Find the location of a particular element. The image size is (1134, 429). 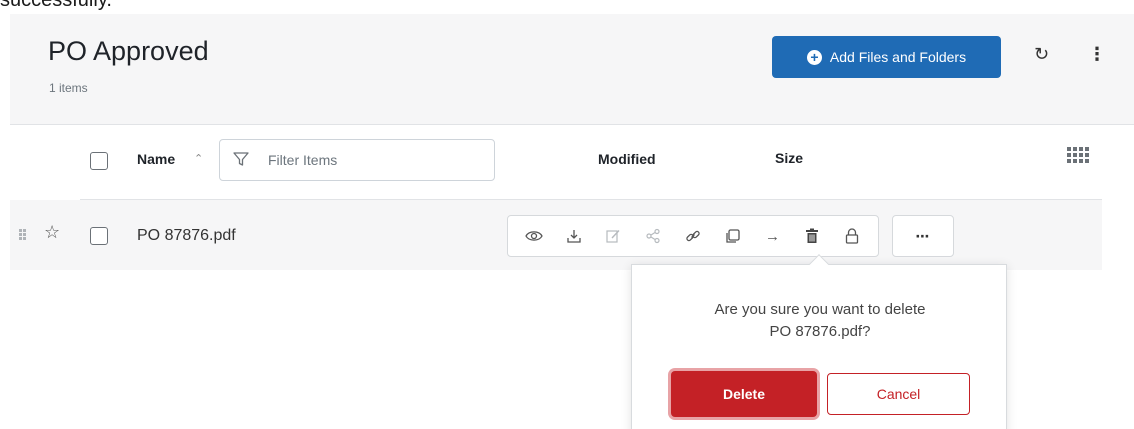

filter-funnel-icon is located at coordinates (241, 159).